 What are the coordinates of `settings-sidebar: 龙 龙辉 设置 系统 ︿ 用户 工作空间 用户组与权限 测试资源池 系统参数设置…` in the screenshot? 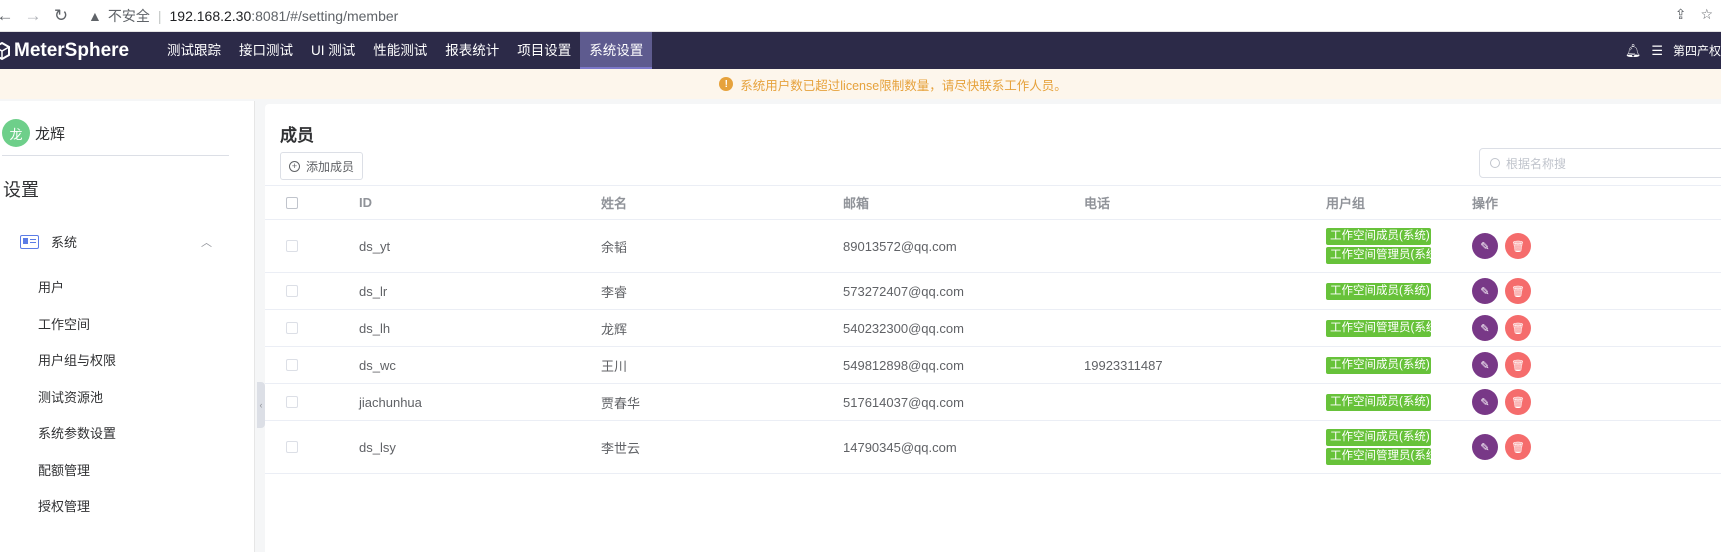 It's located at (127, 326).